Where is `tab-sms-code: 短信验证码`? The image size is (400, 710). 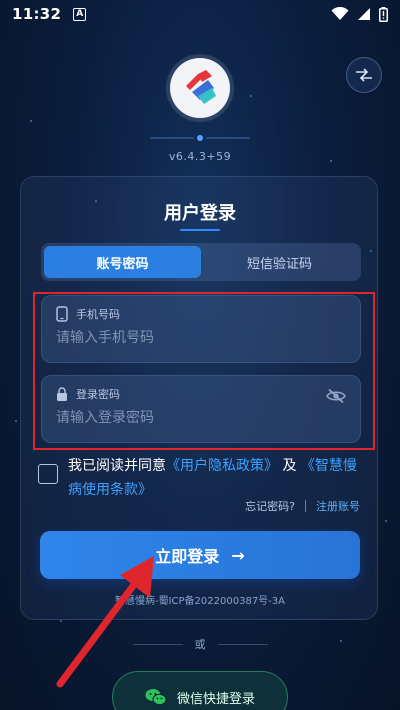
tab-sms-code: 短信验证码 is located at coordinates (279, 262).